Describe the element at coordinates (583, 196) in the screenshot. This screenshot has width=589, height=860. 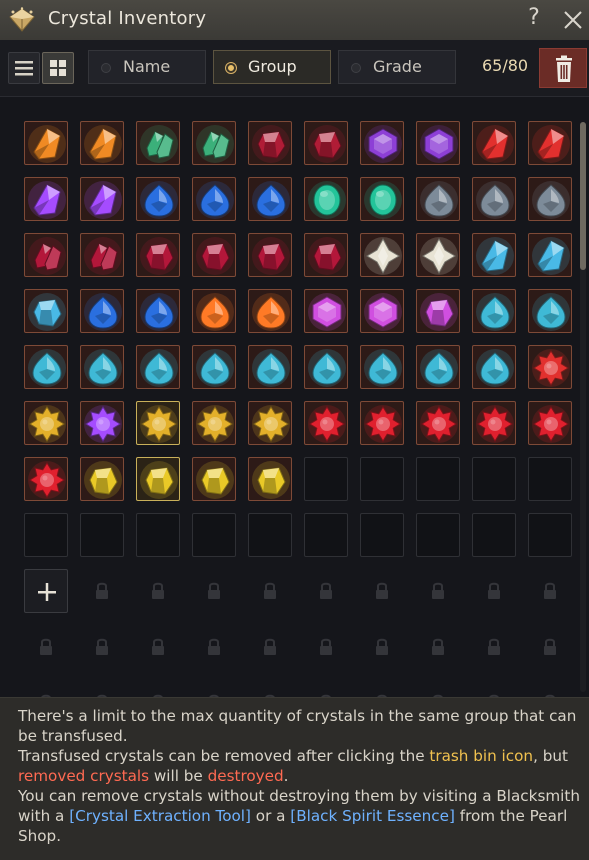
I see `scrollbar-thumb` at that location.